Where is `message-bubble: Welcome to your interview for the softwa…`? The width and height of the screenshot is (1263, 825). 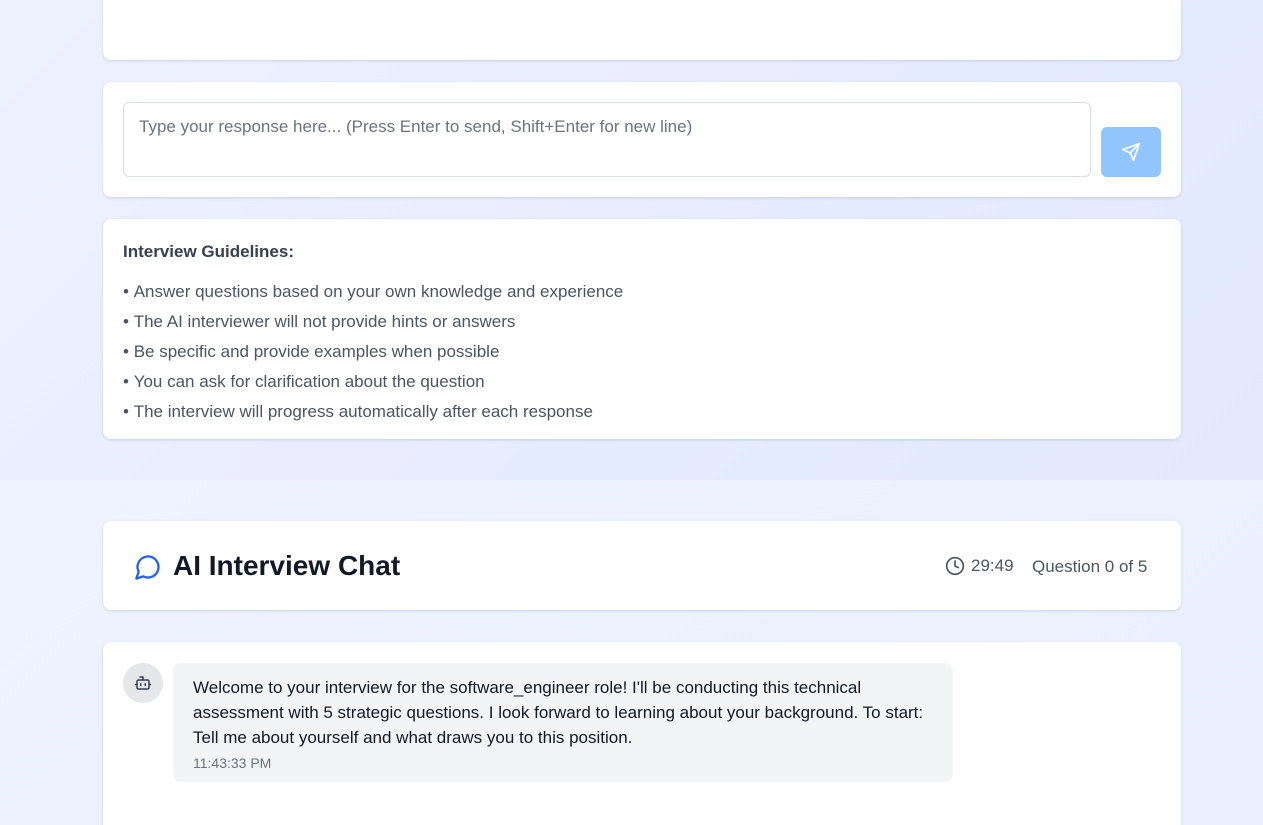
message-bubble: Welcome to your interview for the softwa… is located at coordinates (563, 722).